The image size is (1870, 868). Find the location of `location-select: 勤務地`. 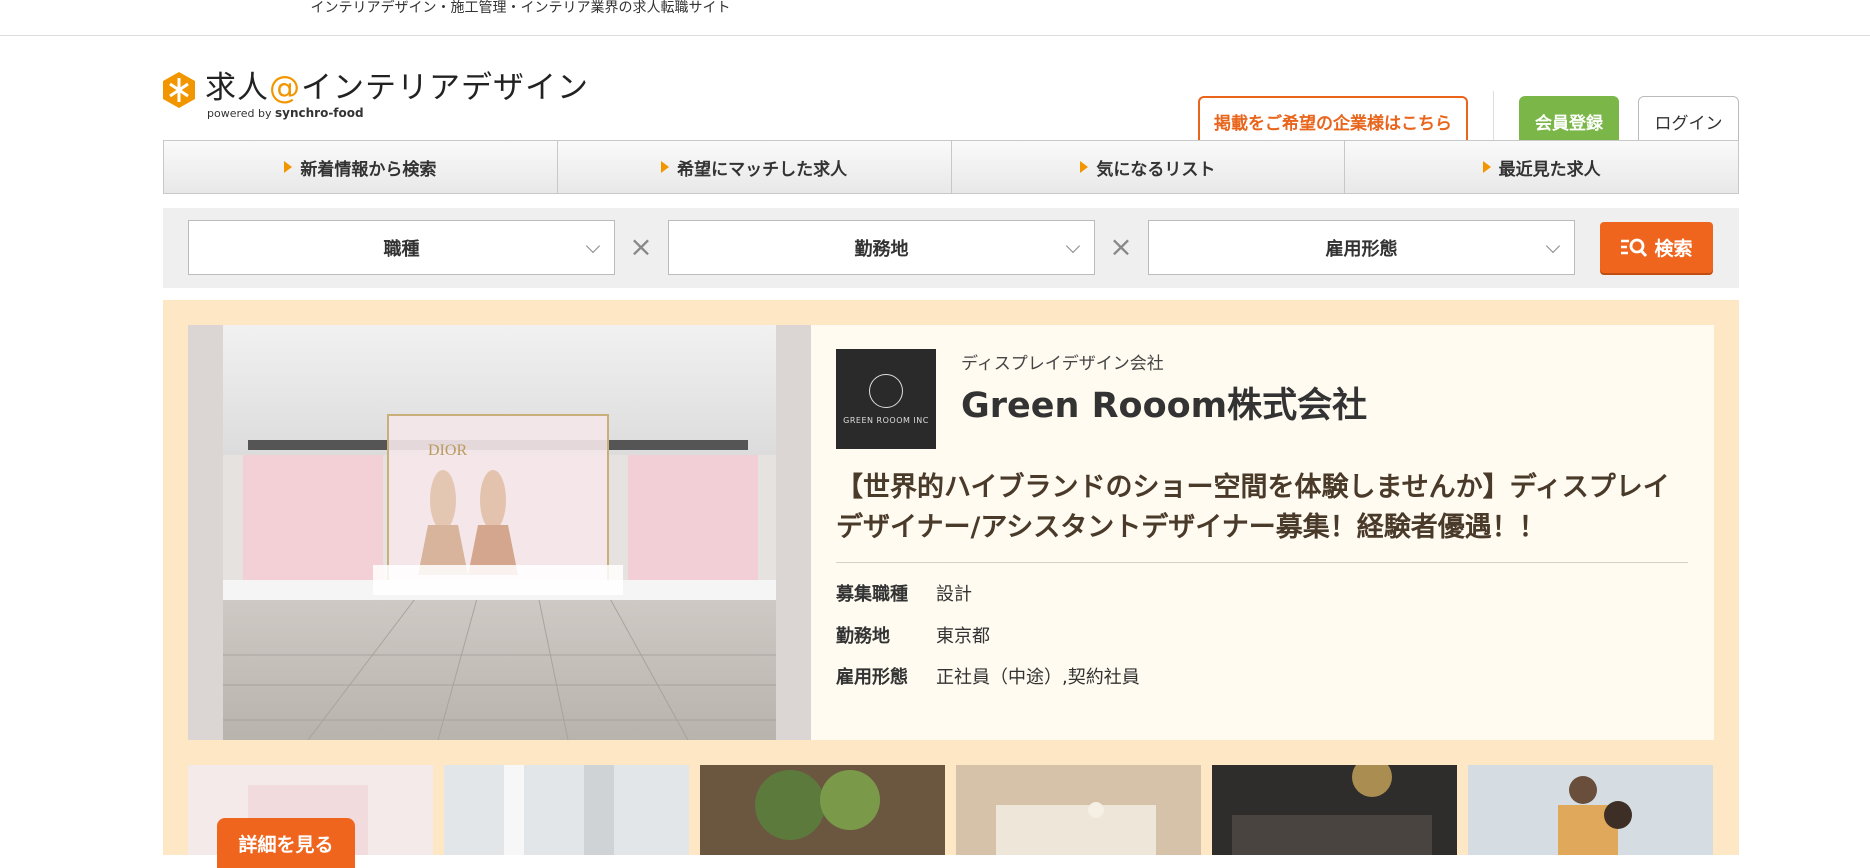

location-select: 勤務地 is located at coordinates (881, 247).